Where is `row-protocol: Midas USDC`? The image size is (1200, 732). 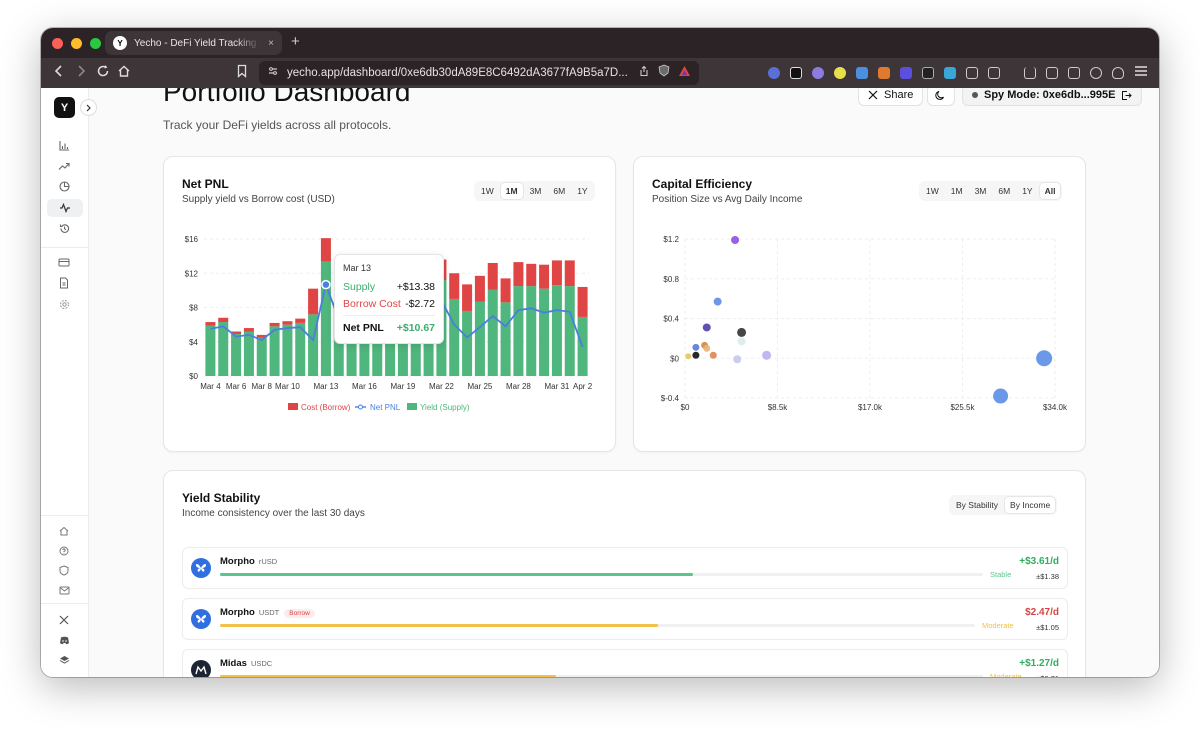 row-protocol: Midas USDC is located at coordinates (246, 663).